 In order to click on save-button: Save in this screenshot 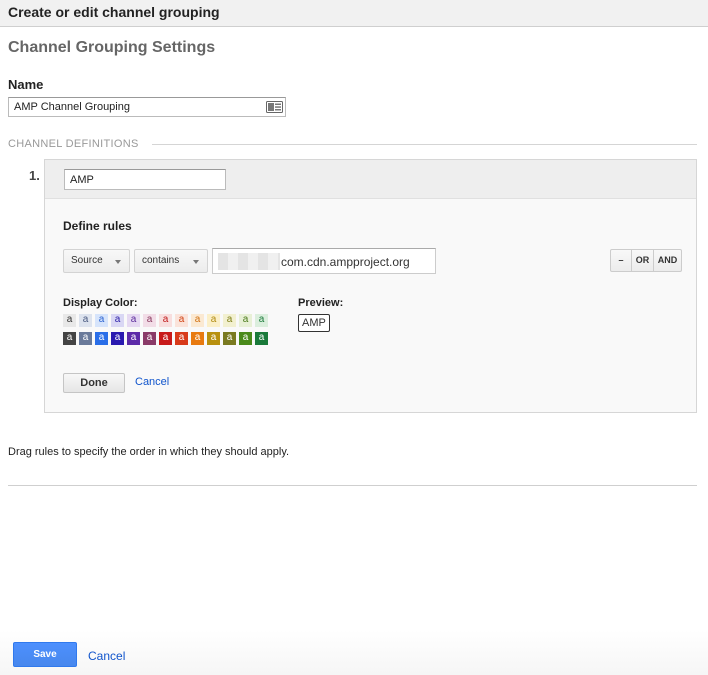, I will do `click(45, 654)`.